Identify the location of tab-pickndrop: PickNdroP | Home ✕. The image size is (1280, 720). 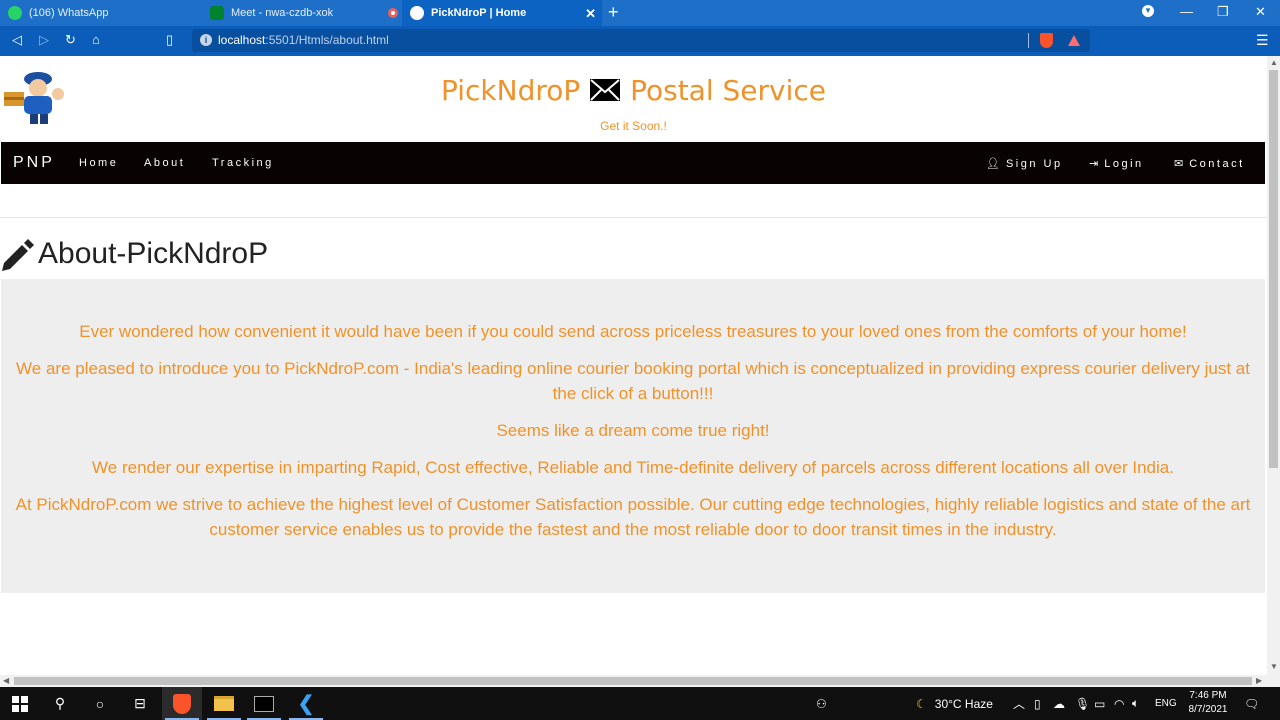
(502, 13).